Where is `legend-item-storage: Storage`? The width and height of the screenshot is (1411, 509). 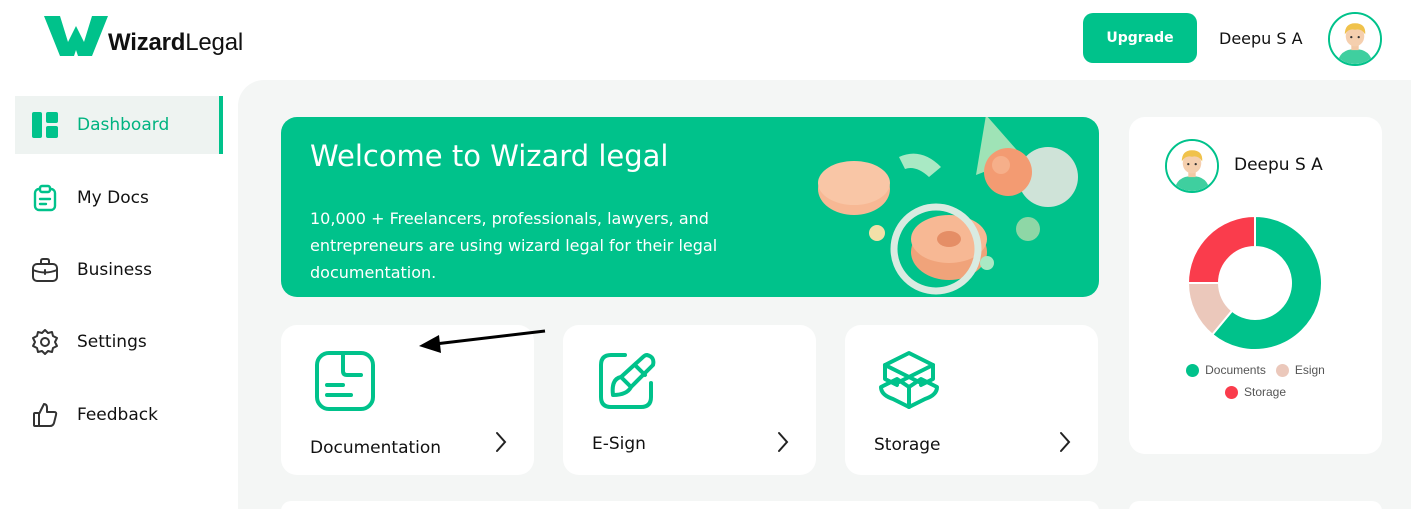
legend-item-storage: Storage is located at coordinates (1255, 392).